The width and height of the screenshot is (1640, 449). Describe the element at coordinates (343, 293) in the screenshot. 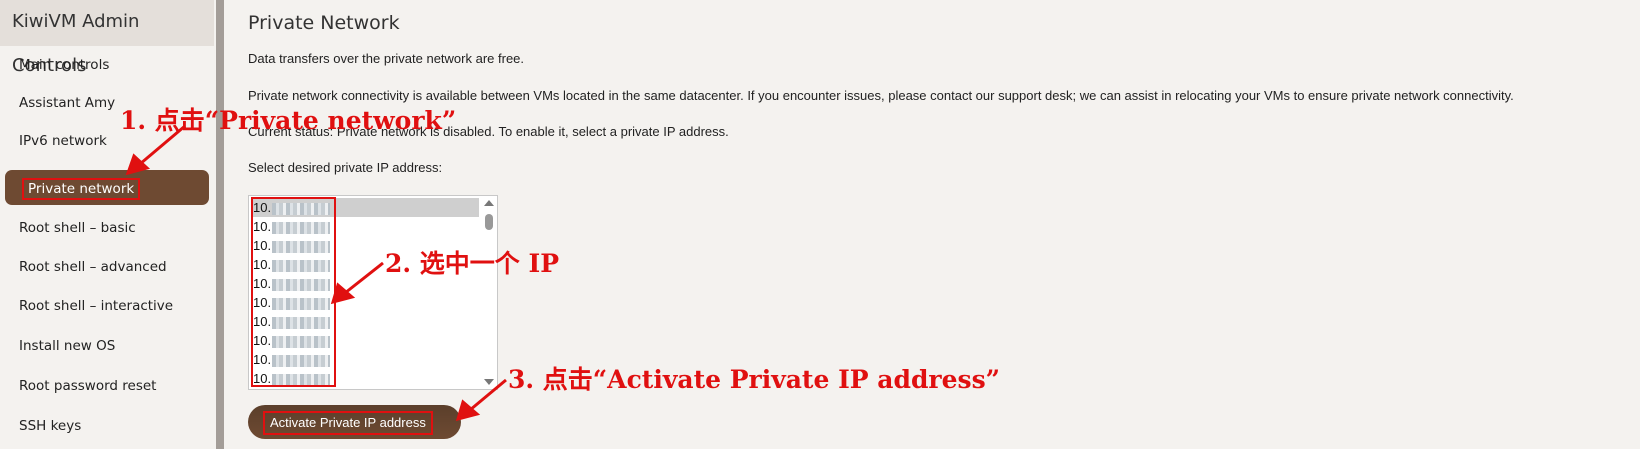

I see `arrowhead-step2` at that location.